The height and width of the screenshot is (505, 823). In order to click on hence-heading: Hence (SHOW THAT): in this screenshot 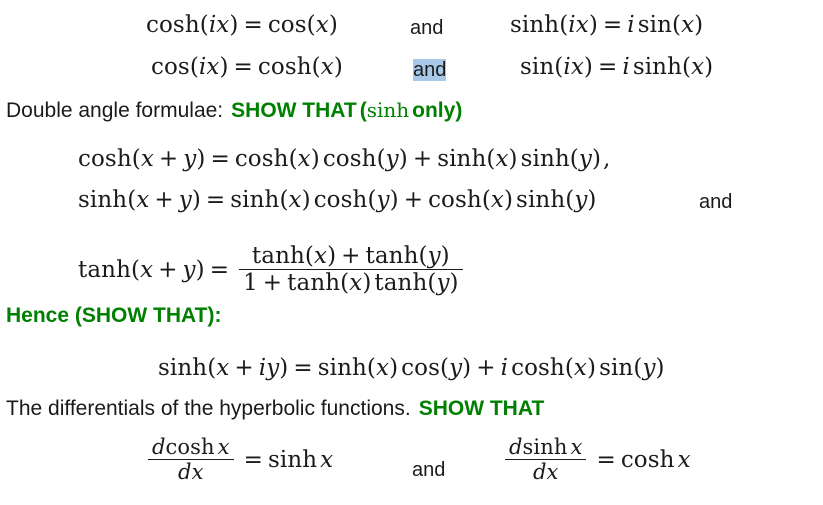, I will do `click(114, 315)`.